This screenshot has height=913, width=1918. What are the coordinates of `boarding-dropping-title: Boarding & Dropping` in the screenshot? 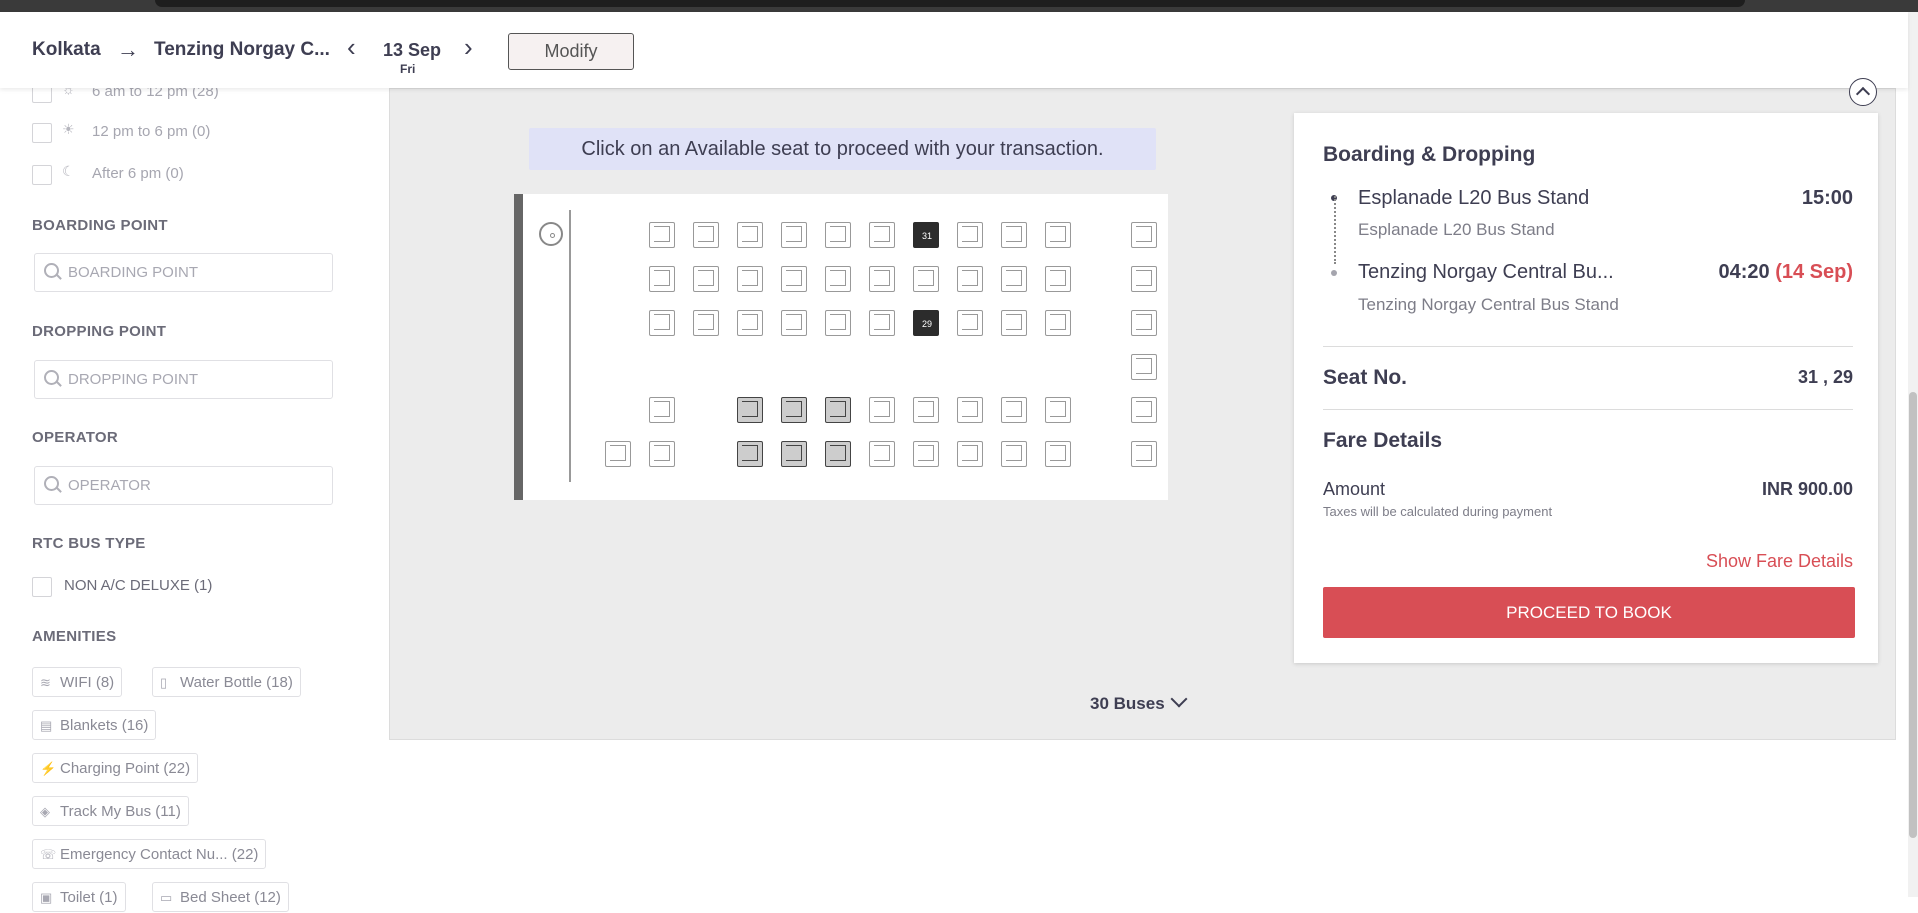 It's located at (1429, 154).